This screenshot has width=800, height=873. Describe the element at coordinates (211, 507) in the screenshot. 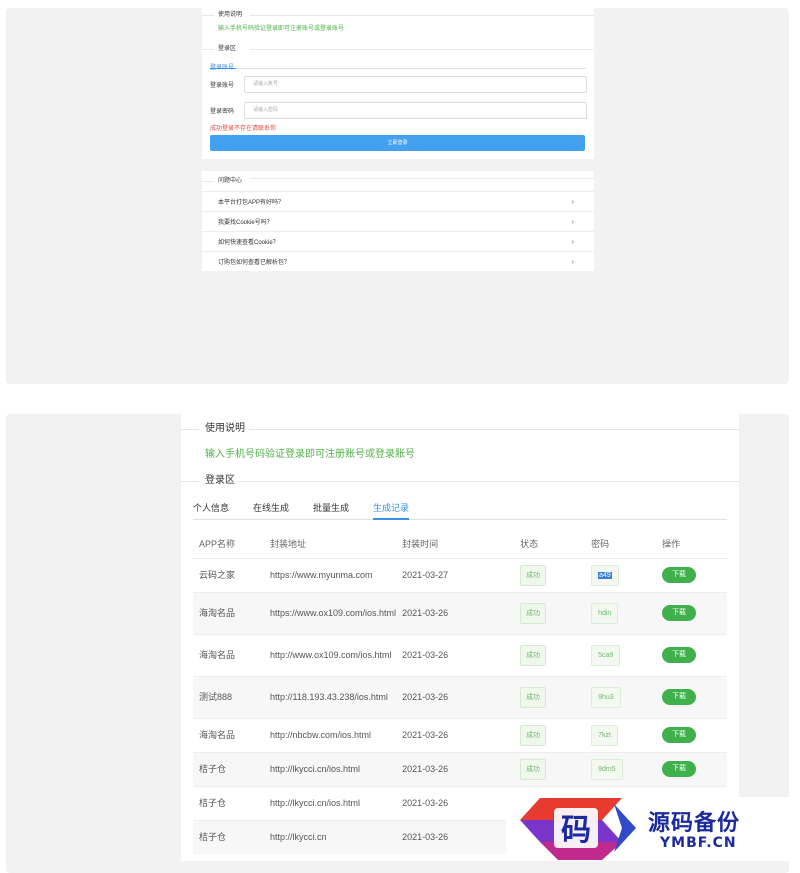

I see `tab-personal-info: 个人信息` at that location.